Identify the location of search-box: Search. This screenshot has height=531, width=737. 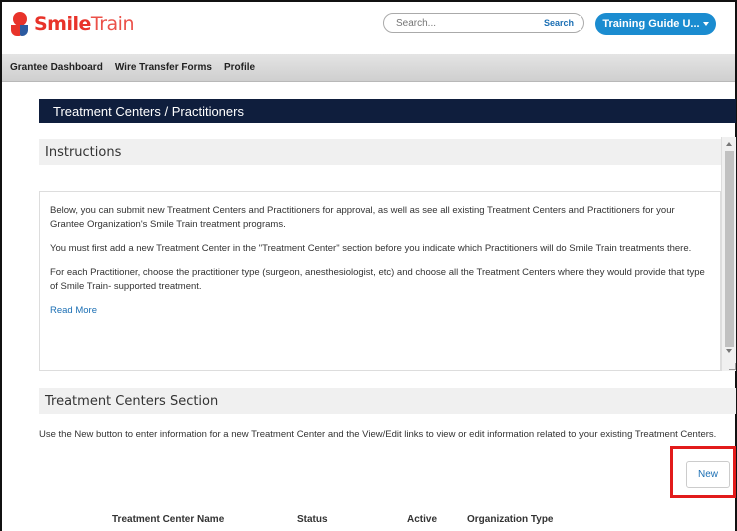
(483, 23).